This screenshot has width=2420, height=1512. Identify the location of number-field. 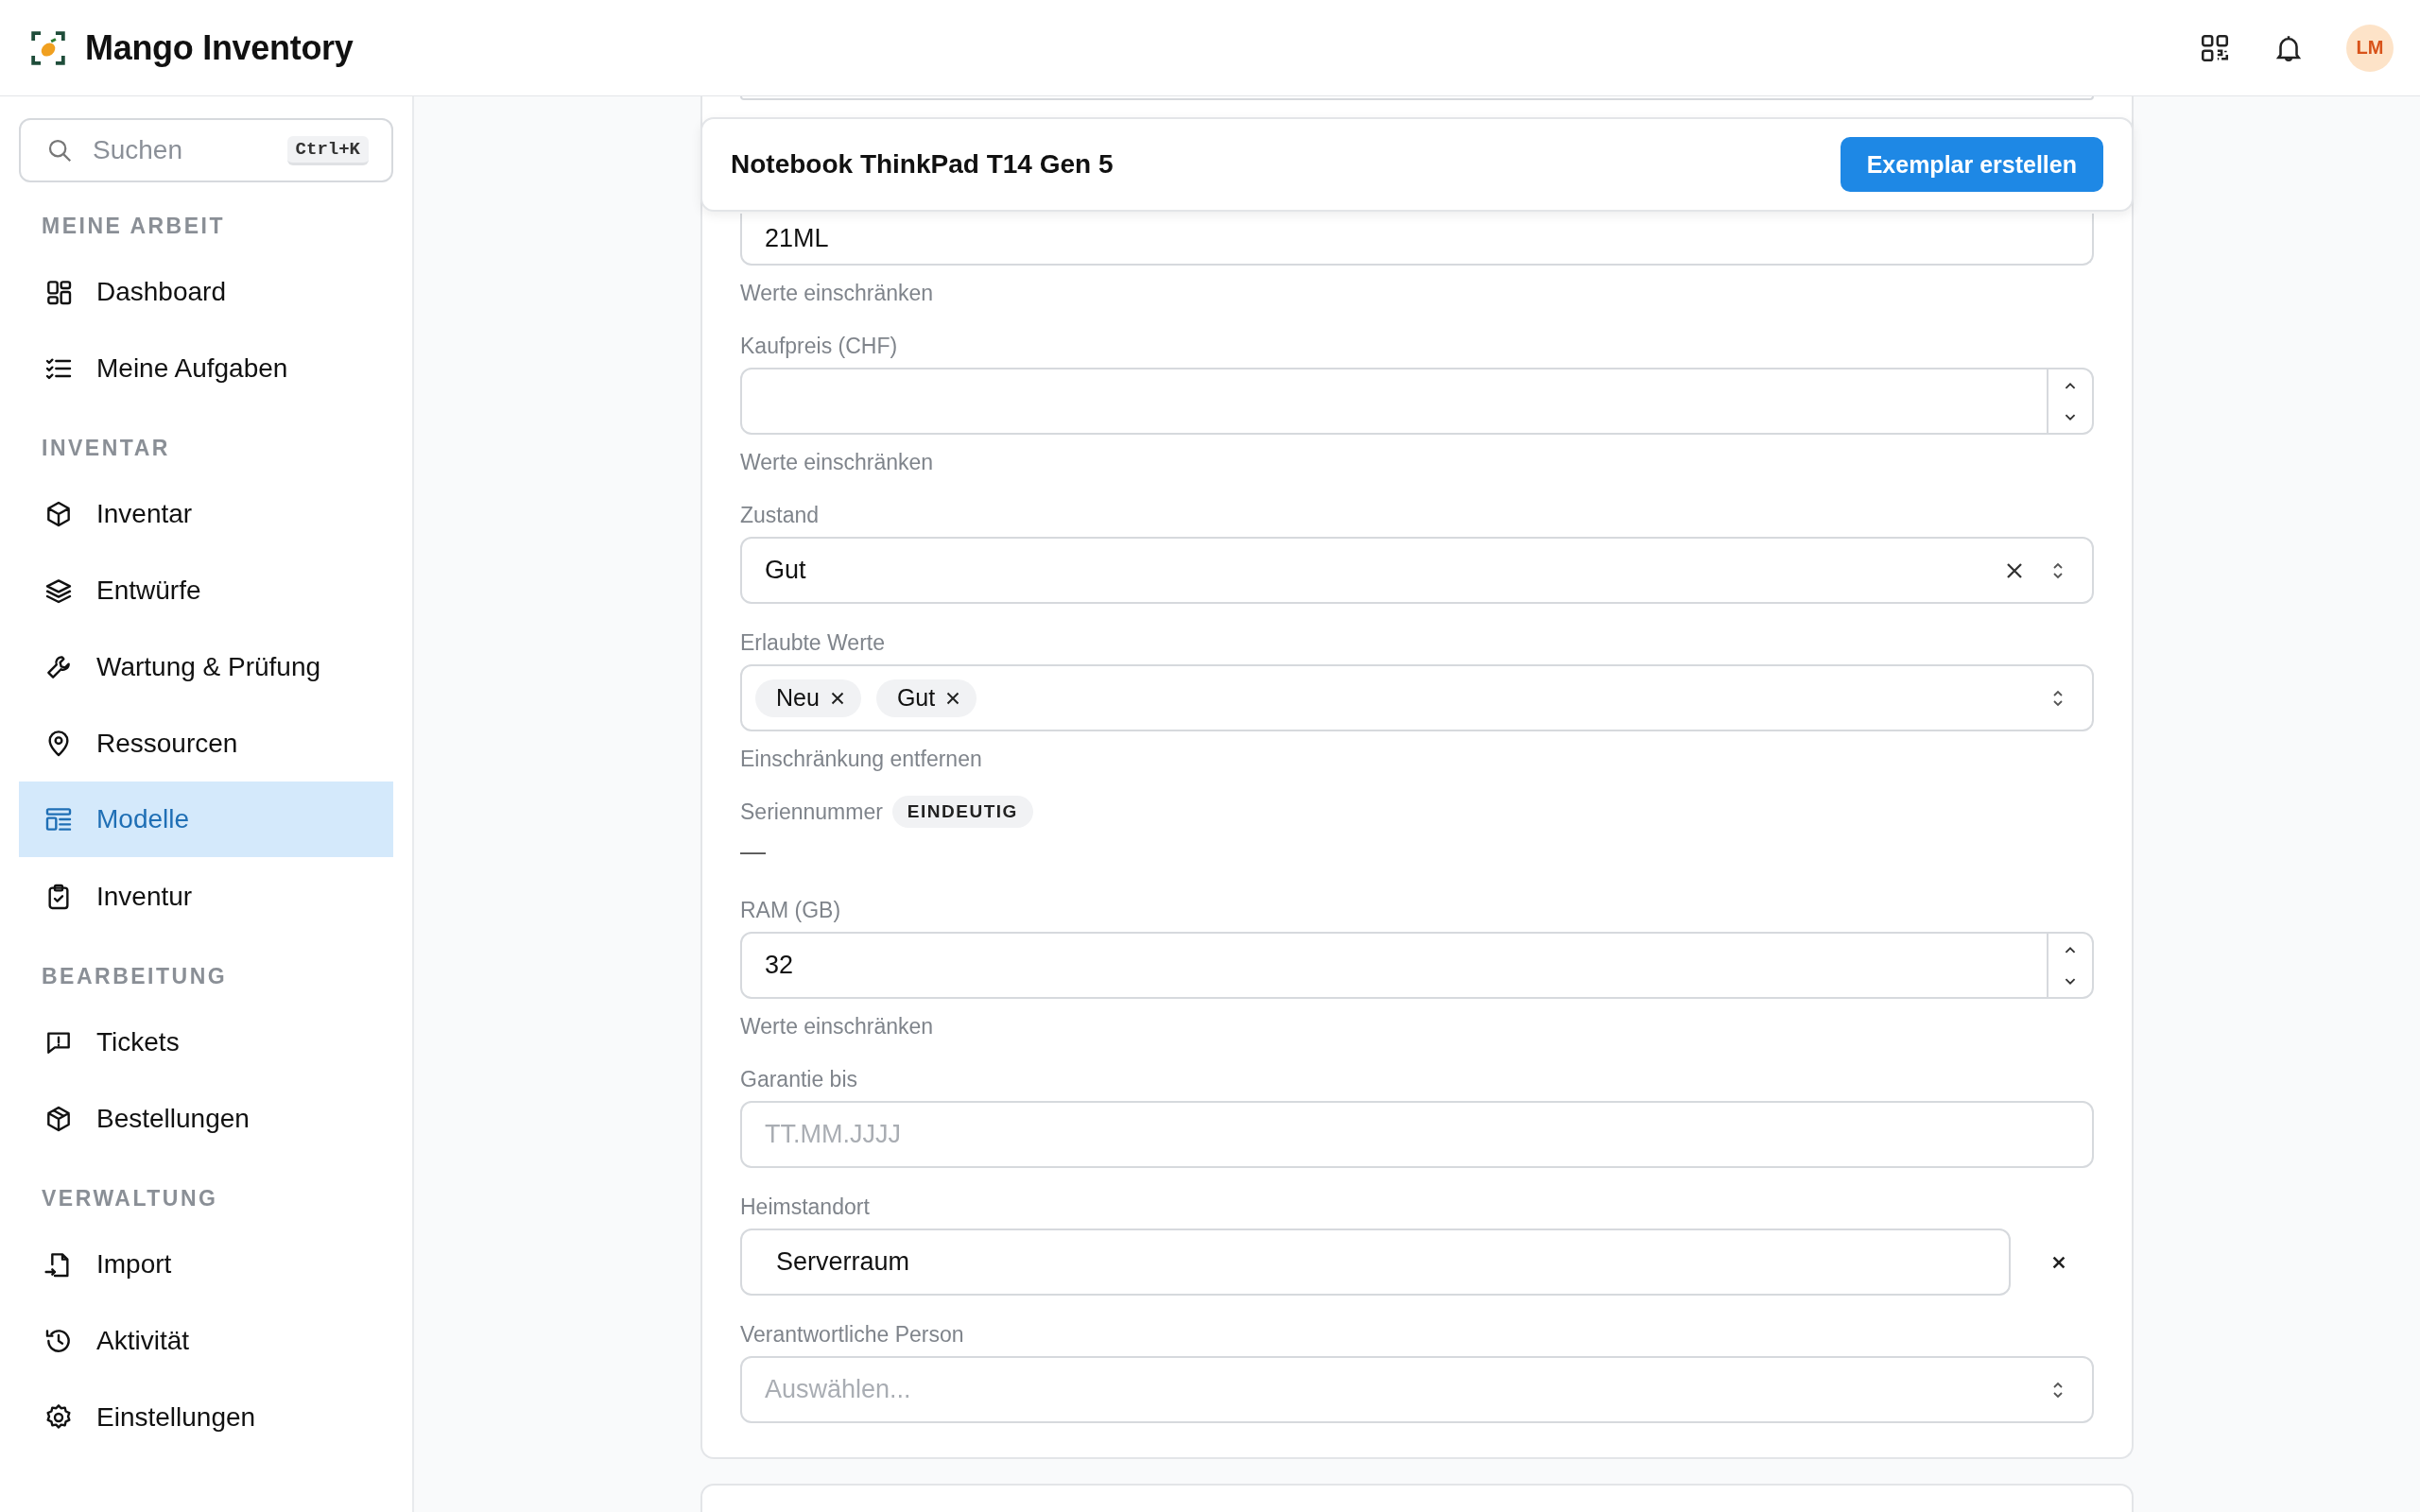
(1417, 401).